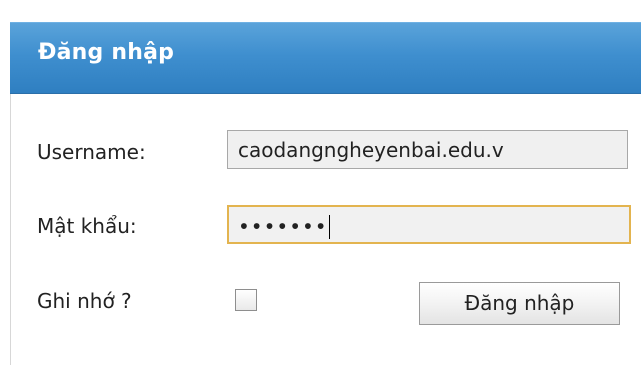 The height and width of the screenshot is (365, 641). What do you see at coordinates (329, 226) in the screenshot?
I see `text-caret` at bounding box center [329, 226].